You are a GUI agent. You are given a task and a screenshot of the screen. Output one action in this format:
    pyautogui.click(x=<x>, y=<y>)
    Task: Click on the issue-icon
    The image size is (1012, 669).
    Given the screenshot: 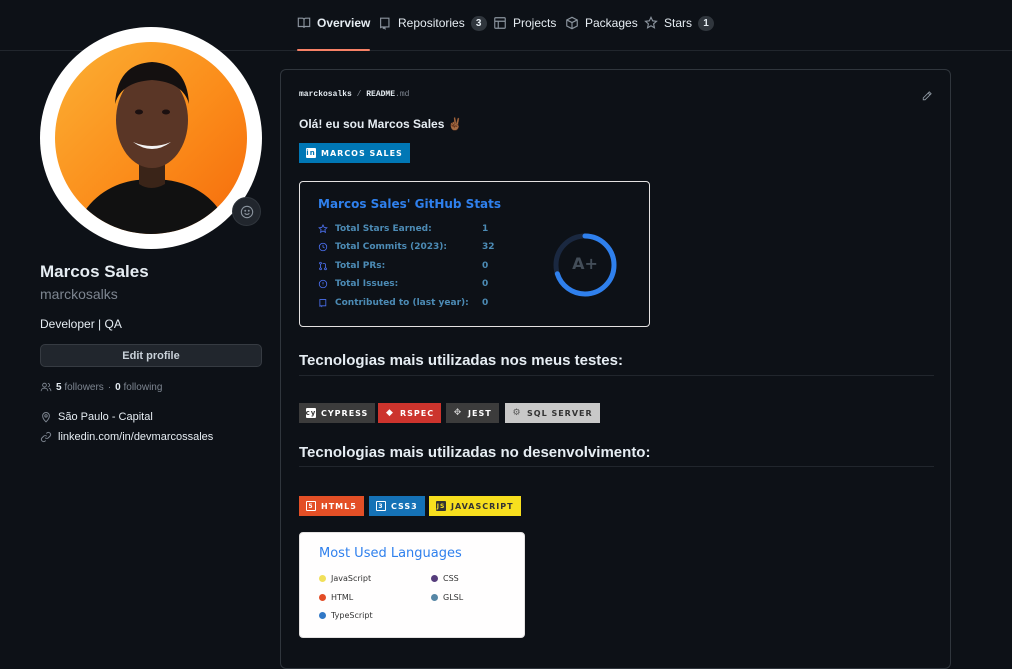 What is the action you would take?
    pyautogui.click(x=323, y=284)
    